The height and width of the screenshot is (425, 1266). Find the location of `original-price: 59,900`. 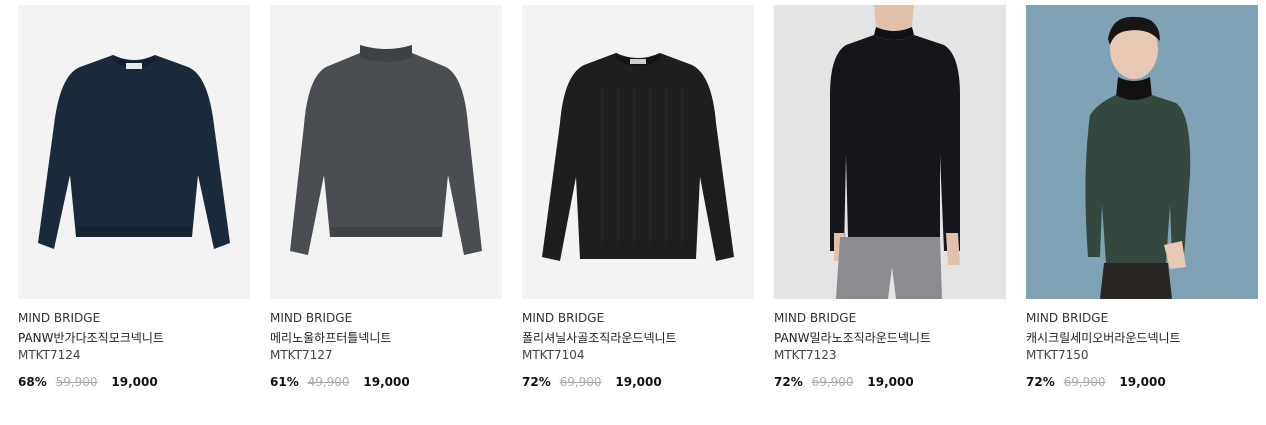

original-price: 59,900 is located at coordinates (76, 382).